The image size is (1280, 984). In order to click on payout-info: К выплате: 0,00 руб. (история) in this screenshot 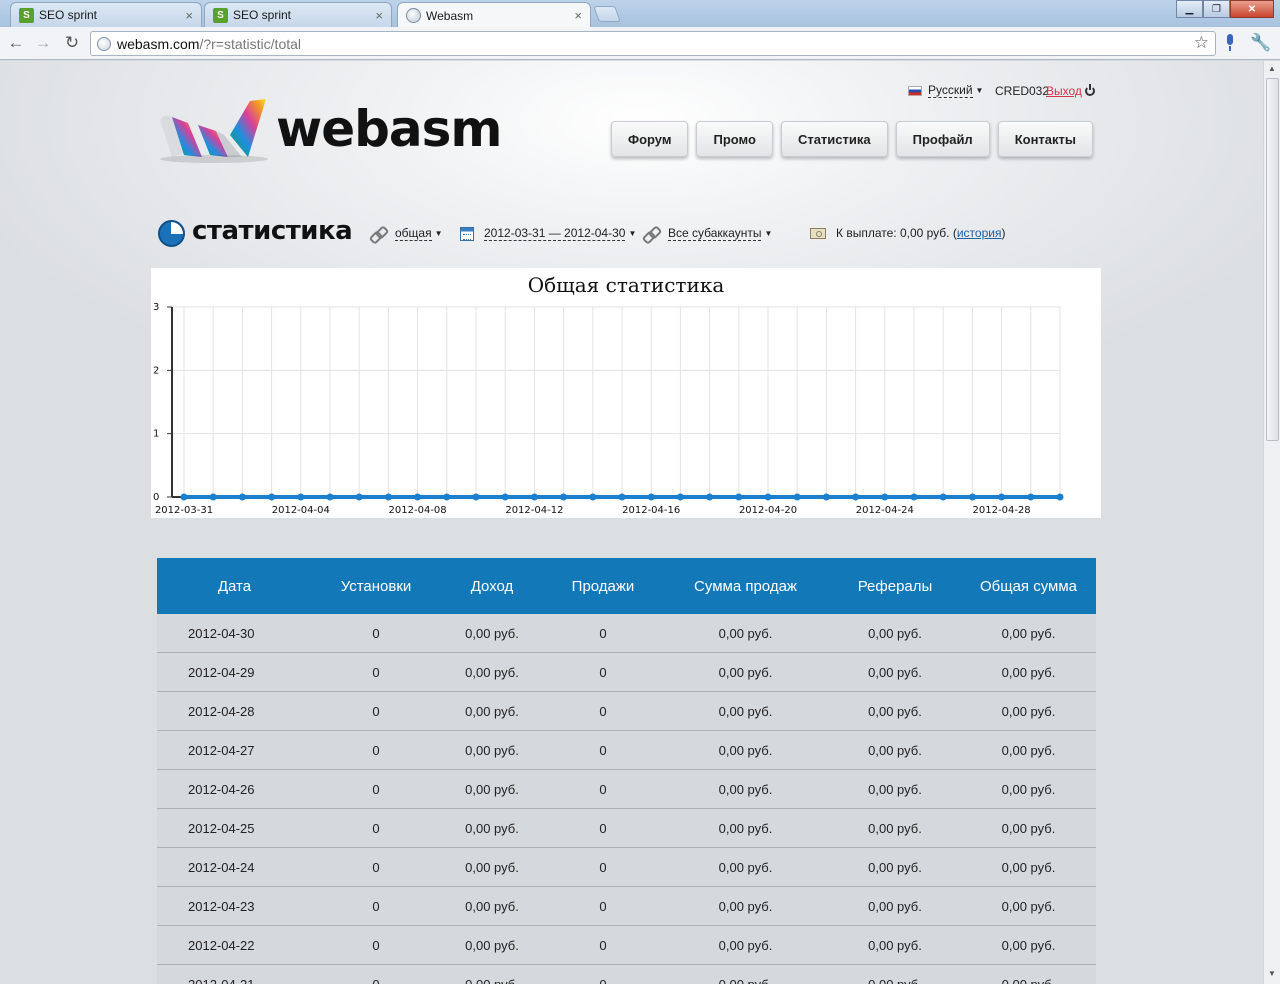, I will do `click(907, 233)`.